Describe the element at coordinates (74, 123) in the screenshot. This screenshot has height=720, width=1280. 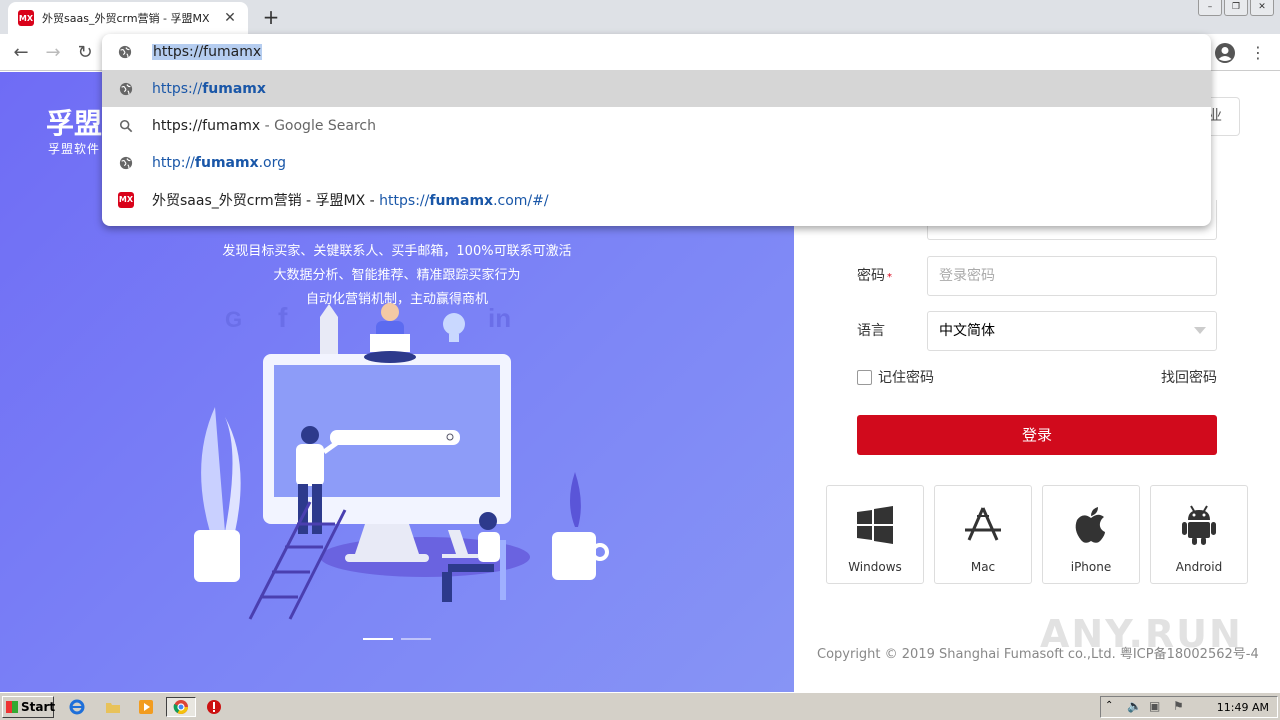
I see `brand-title: 孚盟` at that location.